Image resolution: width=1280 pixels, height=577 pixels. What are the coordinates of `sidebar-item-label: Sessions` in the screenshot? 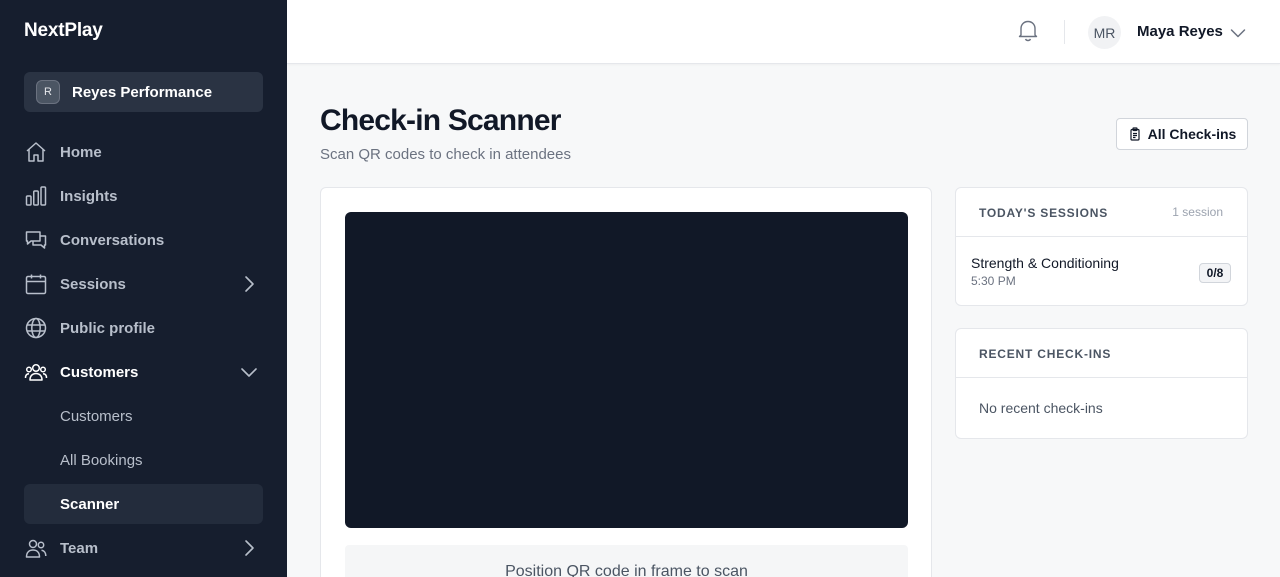 It's located at (93, 284).